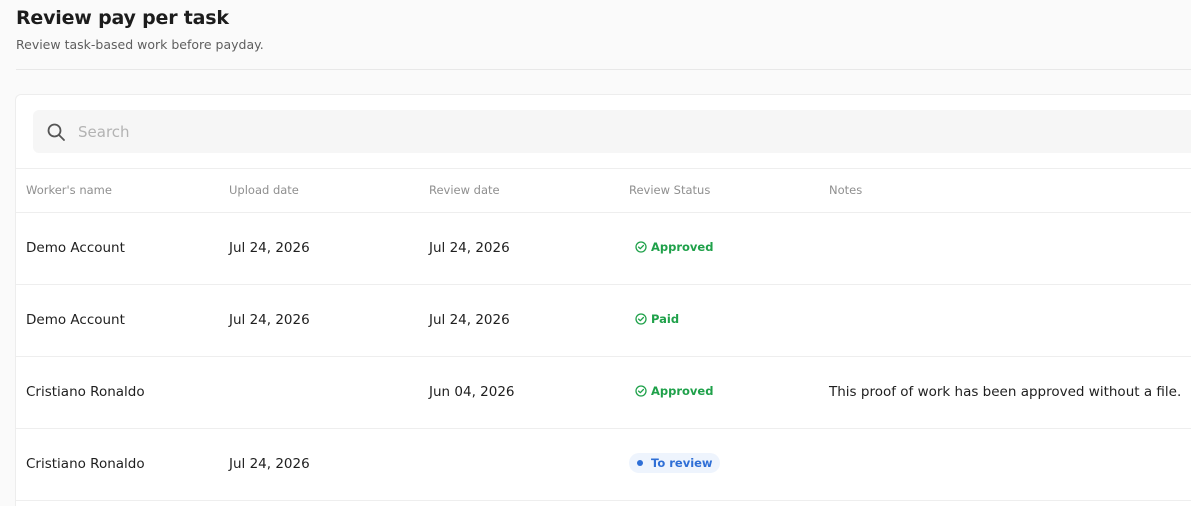  What do you see at coordinates (472, 392) in the screenshot?
I see `review-date: Jun 04, 2026` at bounding box center [472, 392].